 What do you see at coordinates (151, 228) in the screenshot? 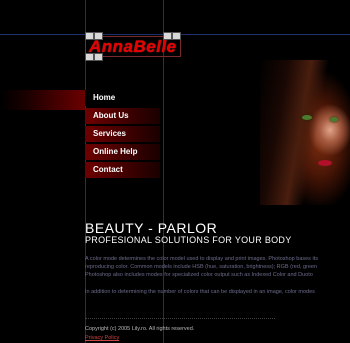
I see `page-title: BEAUTY - PARLOR` at bounding box center [151, 228].